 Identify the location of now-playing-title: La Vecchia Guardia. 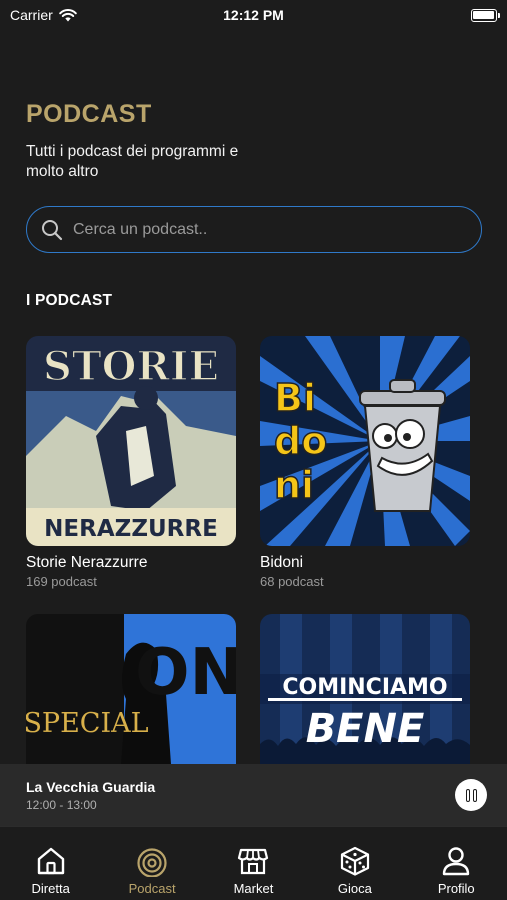
(91, 786).